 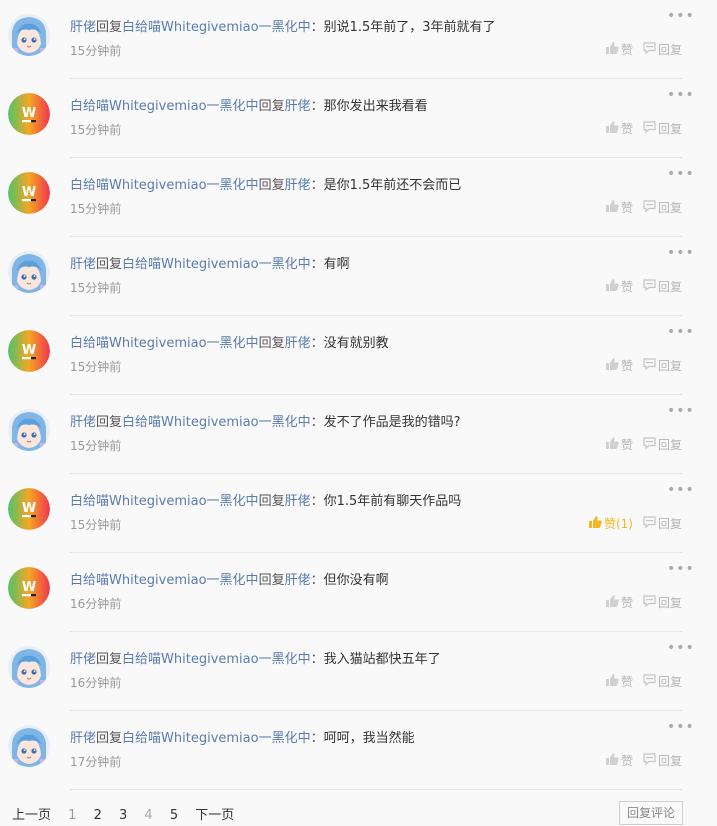 What do you see at coordinates (31, 815) in the screenshot?
I see `prev-page-link: 上一页` at bounding box center [31, 815].